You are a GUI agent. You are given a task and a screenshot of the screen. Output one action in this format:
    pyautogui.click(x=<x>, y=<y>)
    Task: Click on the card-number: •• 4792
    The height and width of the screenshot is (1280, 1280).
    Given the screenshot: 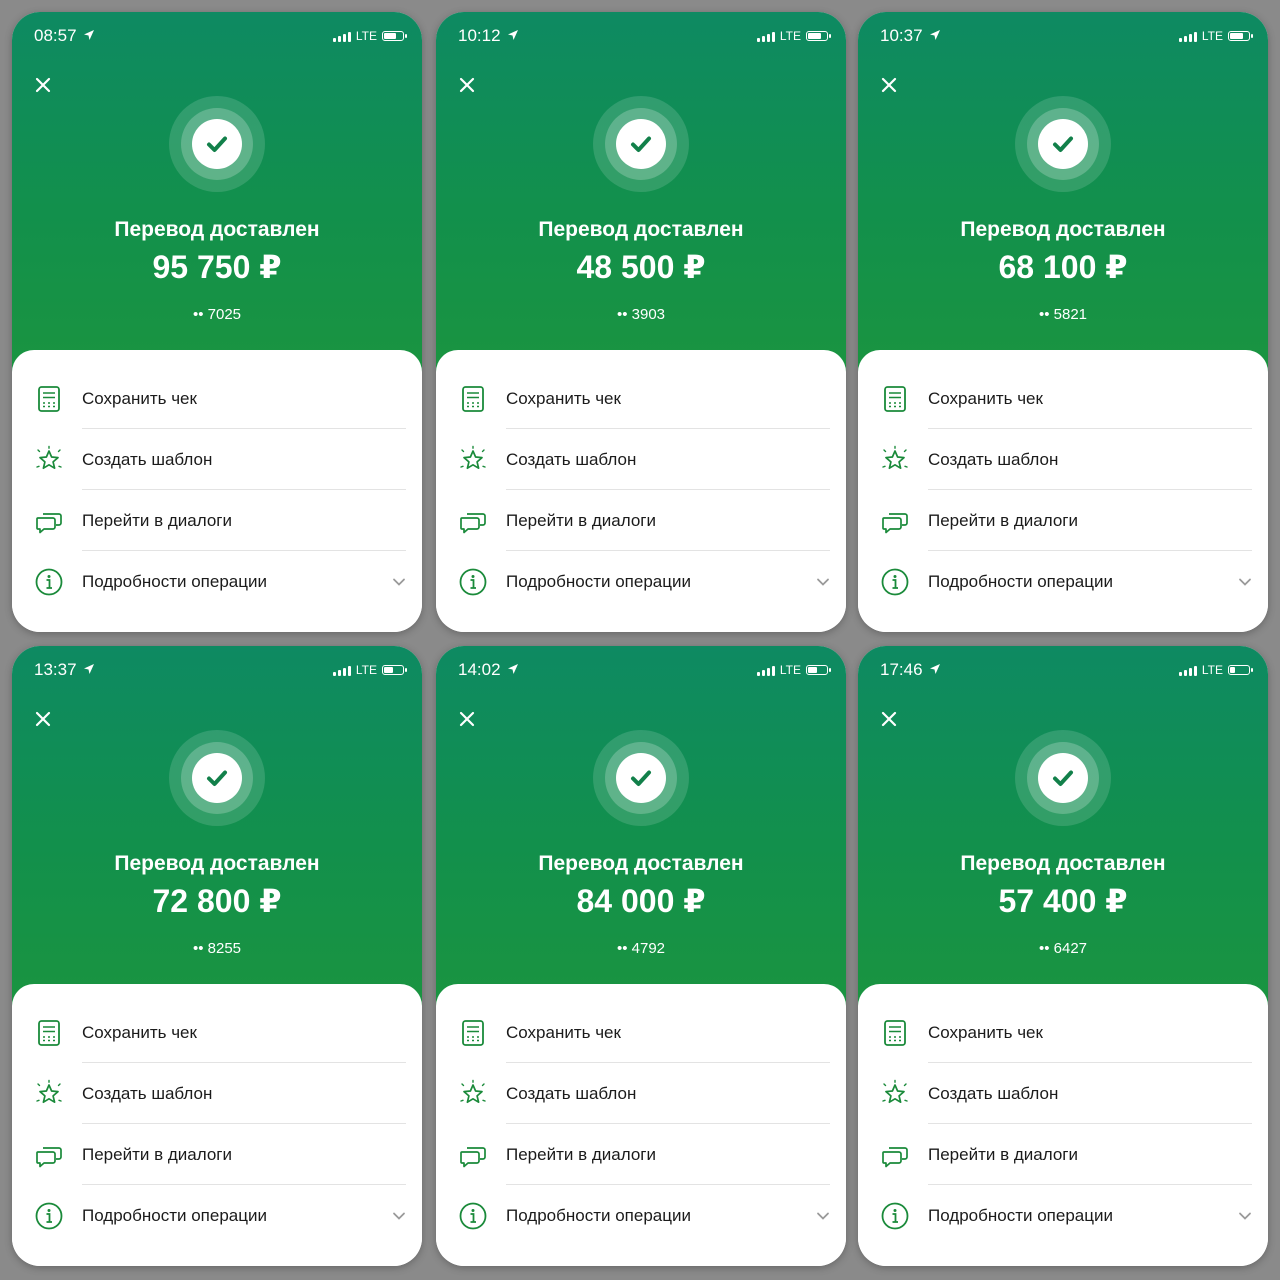 What is the action you would take?
    pyautogui.click(x=641, y=948)
    